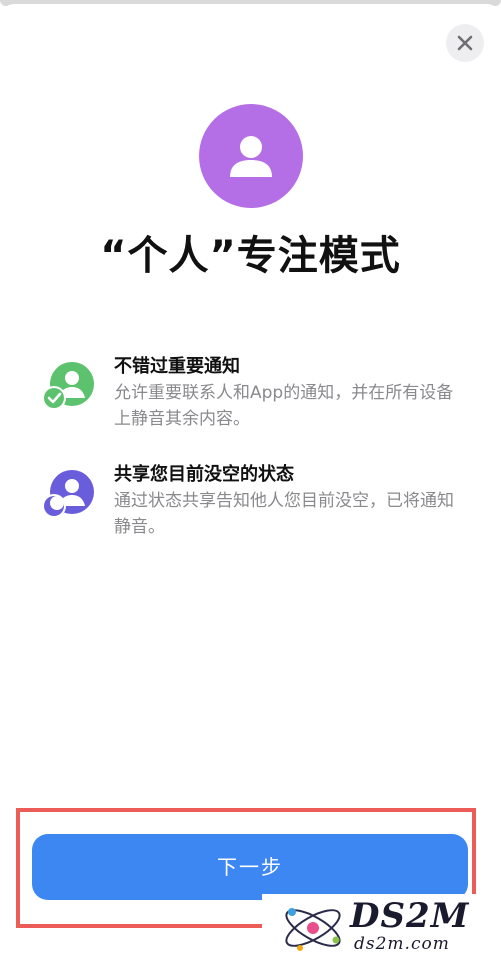 The height and width of the screenshot is (962, 501). I want to click on next-button: 下一步, so click(250, 867).